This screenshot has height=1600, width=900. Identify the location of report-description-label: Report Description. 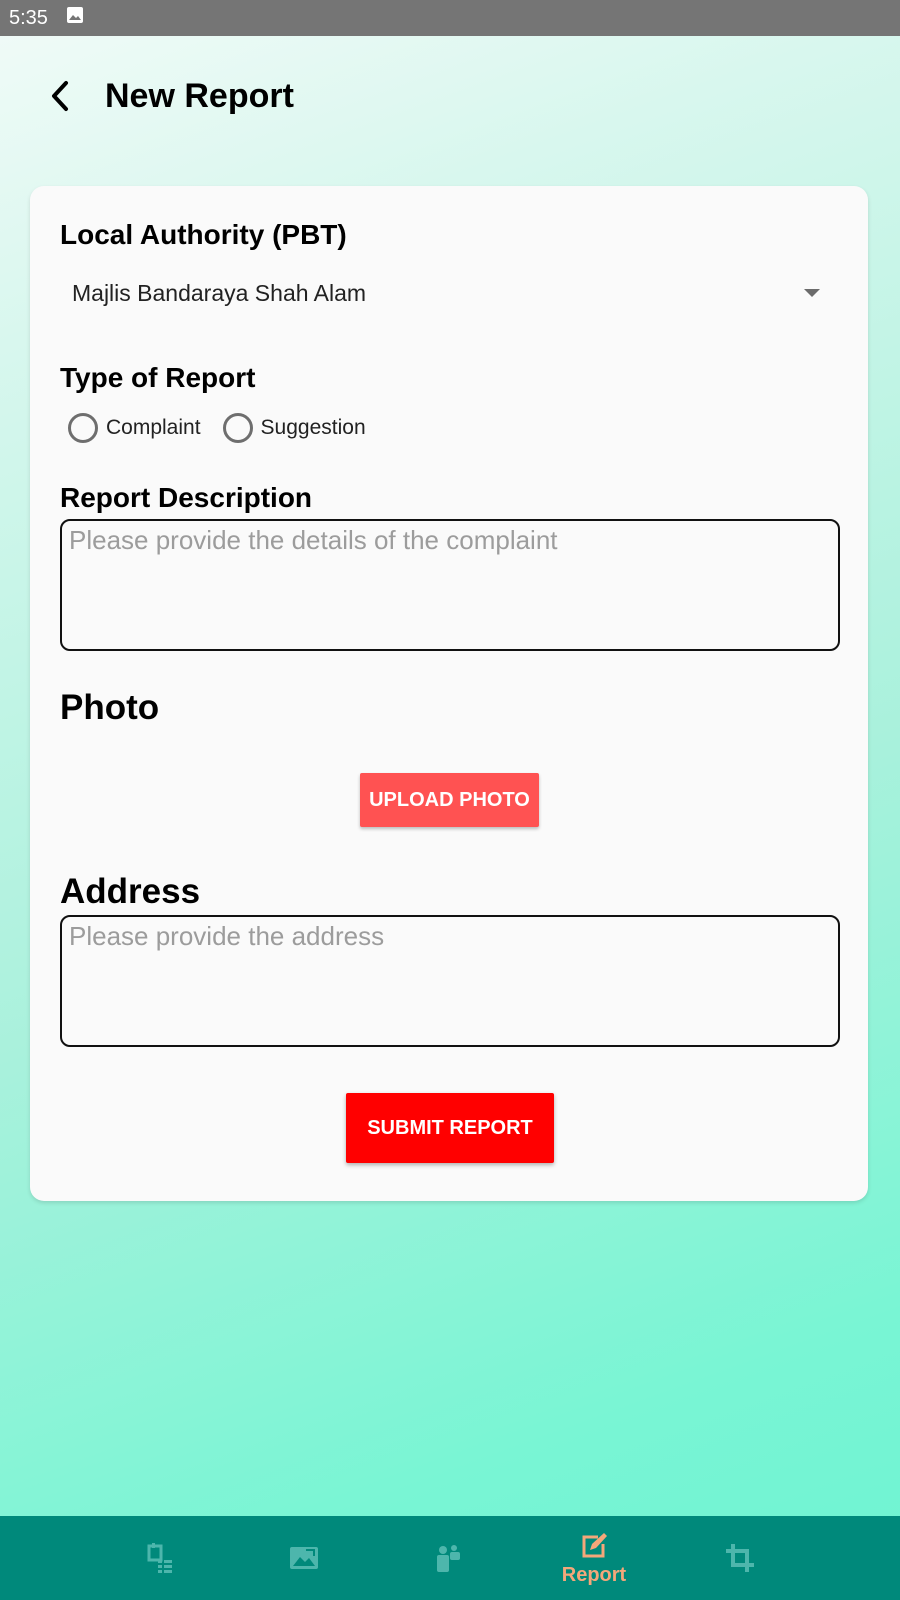
(186, 497).